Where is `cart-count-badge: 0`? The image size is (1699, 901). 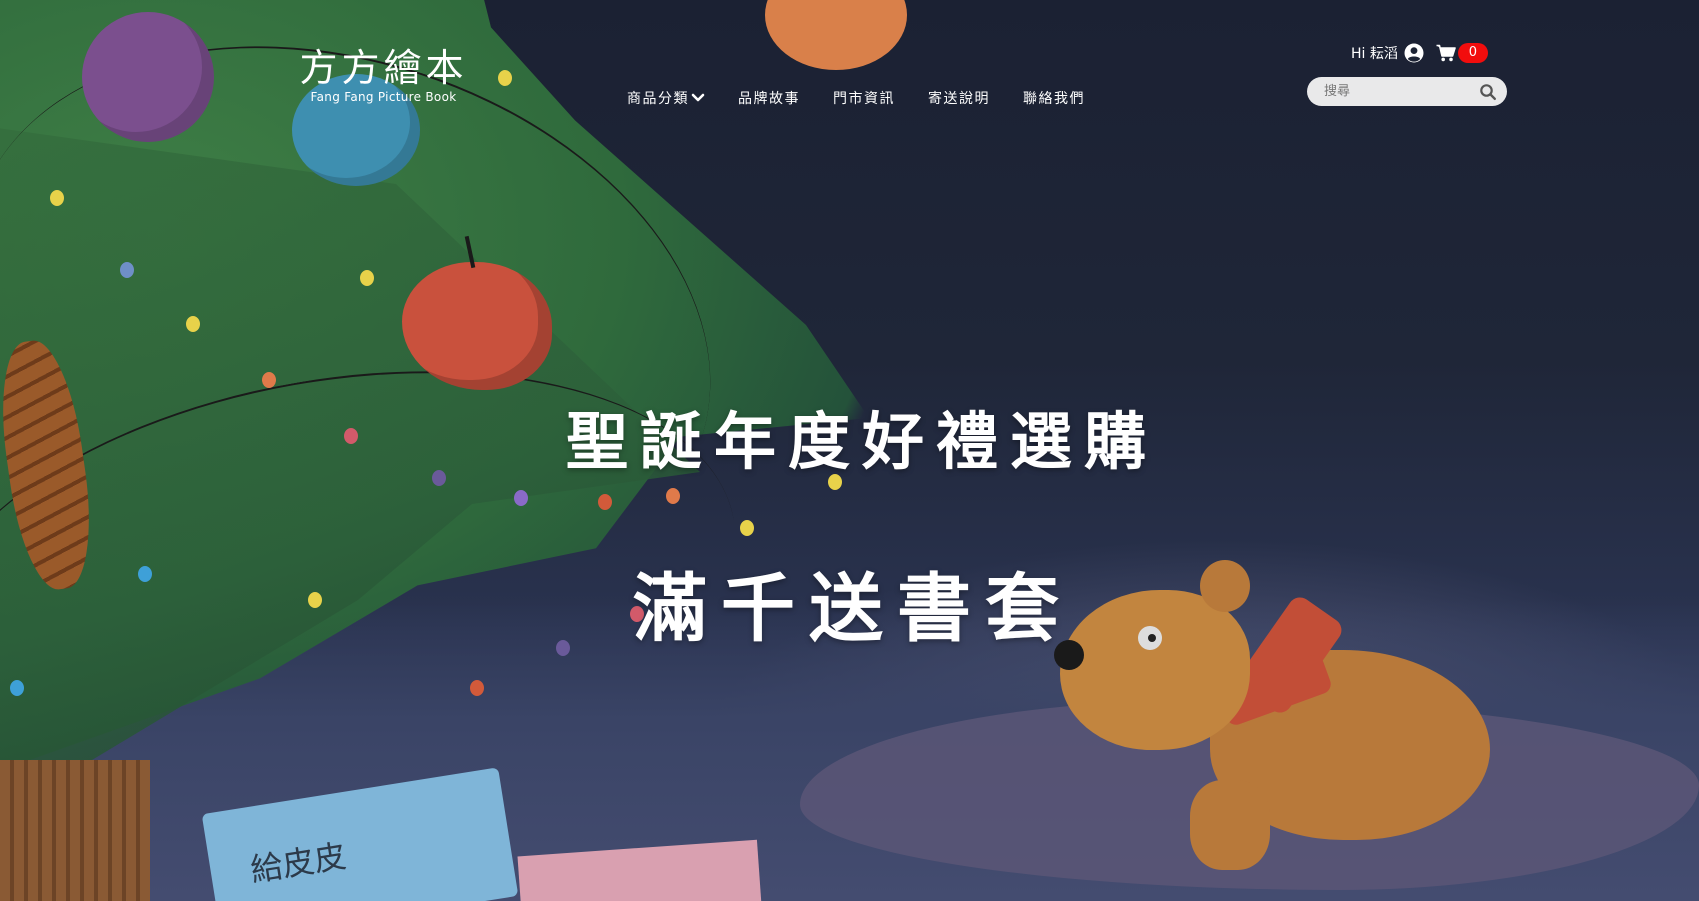 cart-count-badge: 0 is located at coordinates (1472, 53).